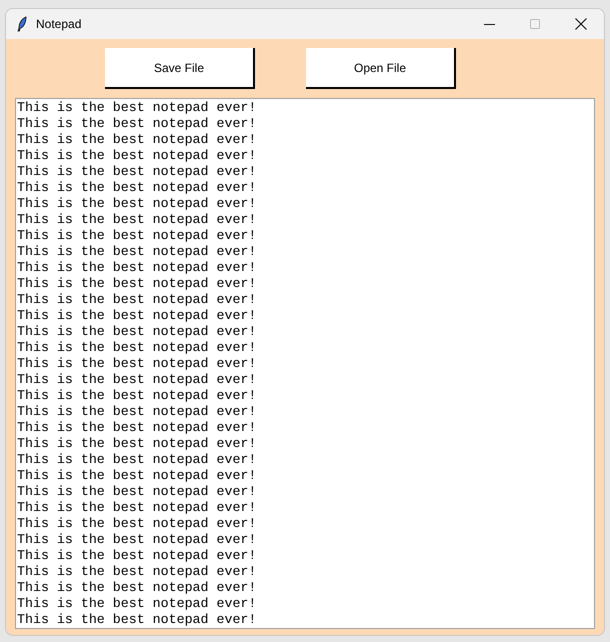 This screenshot has height=642, width=610. Describe the element at coordinates (59, 24) in the screenshot. I see `window-title: Notepad` at that location.